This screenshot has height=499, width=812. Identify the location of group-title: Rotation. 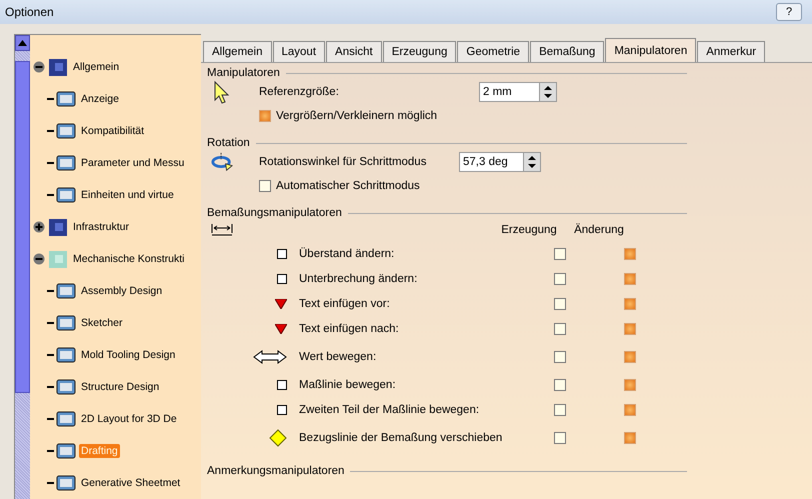
(228, 143).